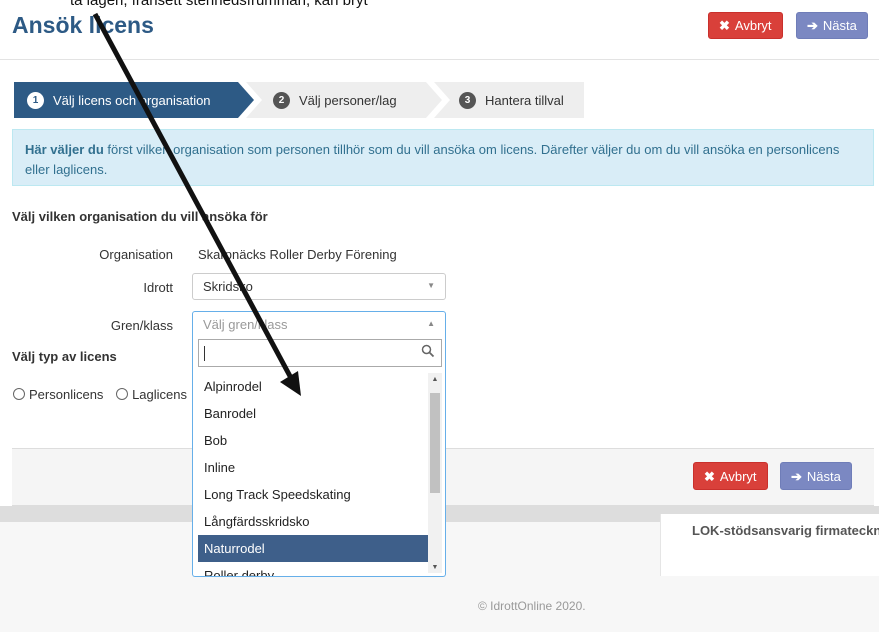 The image size is (879, 632). Describe the element at coordinates (532, 606) in the screenshot. I see `copyright: © IdrottOnline 2020.` at that location.